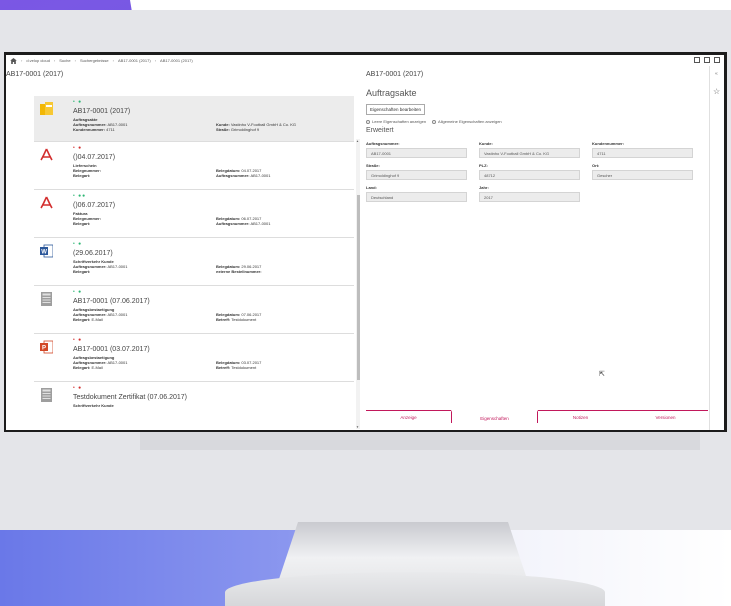 The image size is (731, 606). What do you see at coordinates (94, 205) in the screenshot?
I see `document-title: ()06.07.2017)` at bounding box center [94, 205].